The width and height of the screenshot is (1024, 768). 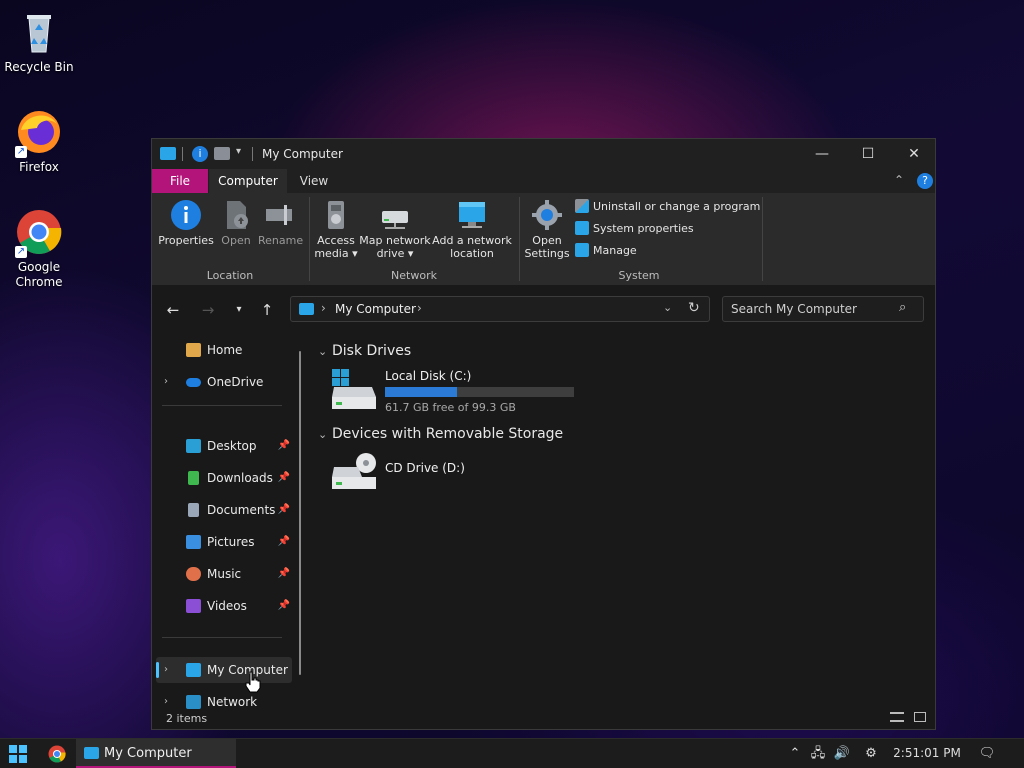 I want to click on sidebar-item-label: Downloads, so click(x=240, y=478).